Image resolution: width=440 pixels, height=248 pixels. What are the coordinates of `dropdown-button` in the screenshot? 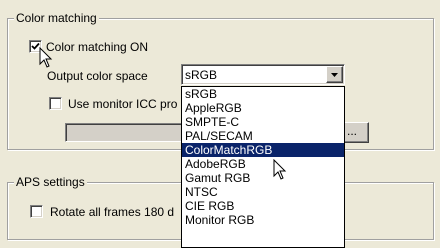 It's located at (334, 74).